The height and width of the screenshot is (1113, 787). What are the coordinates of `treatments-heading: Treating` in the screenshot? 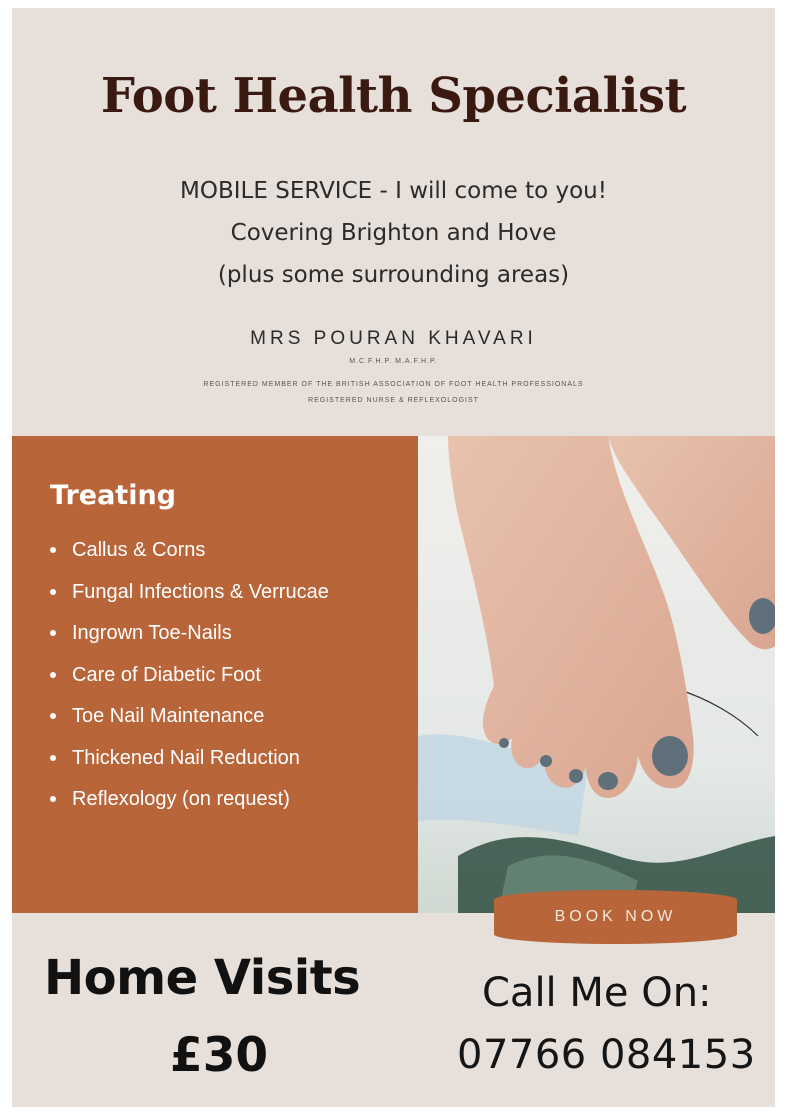 It's located at (113, 495).